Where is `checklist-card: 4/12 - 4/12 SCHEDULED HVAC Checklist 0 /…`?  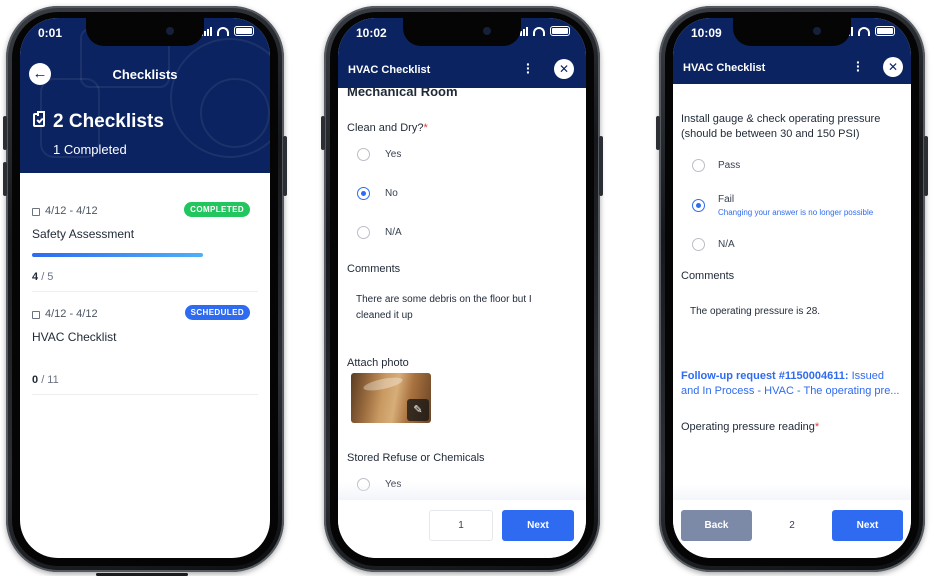 checklist-card: 4/12 - 4/12 SCHEDULED HVAC Checklist 0 /… is located at coordinates (145, 347).